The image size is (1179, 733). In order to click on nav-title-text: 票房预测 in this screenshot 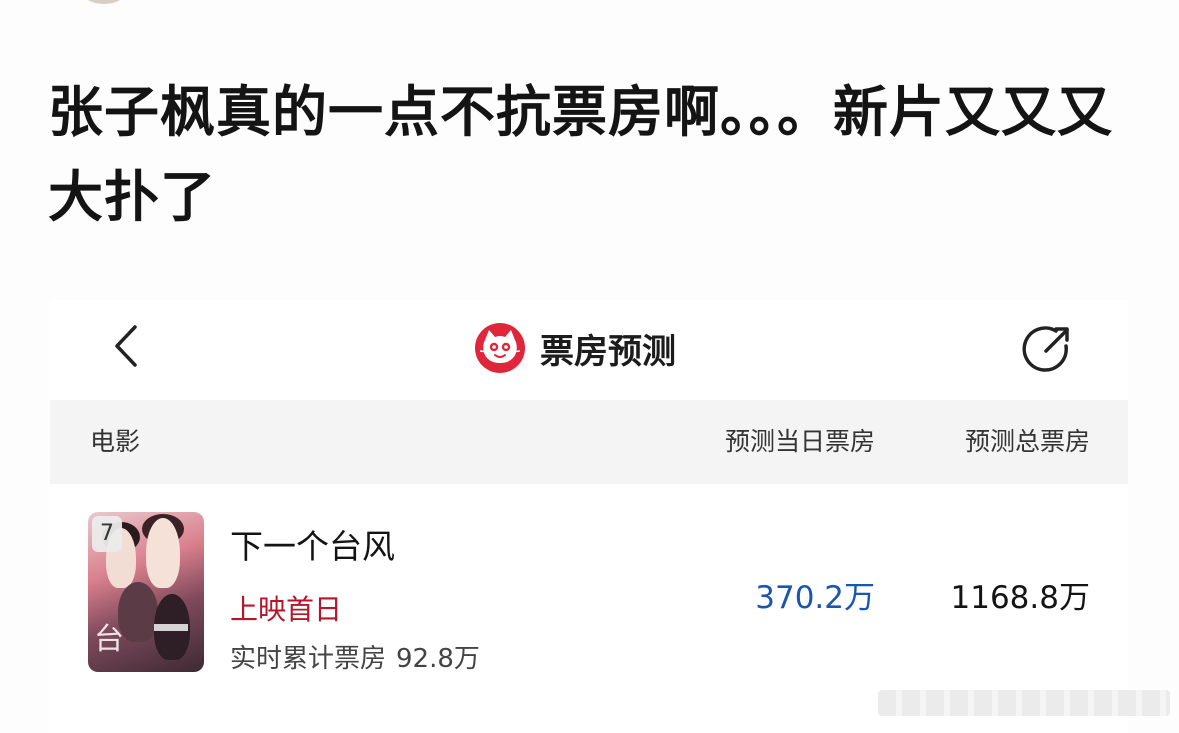, I will do `click(608, 351)`.